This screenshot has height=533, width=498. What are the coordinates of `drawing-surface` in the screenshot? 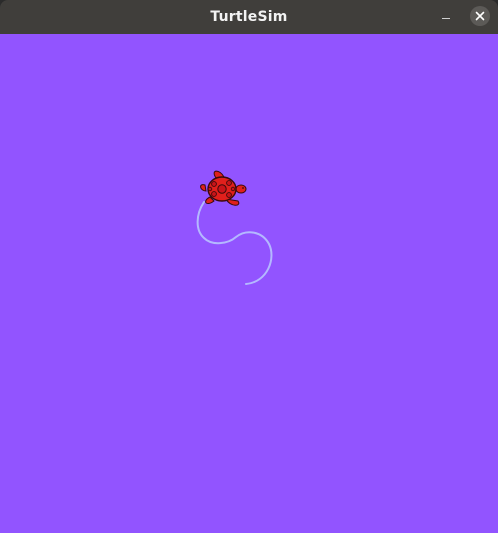 It's located at (234, 227).